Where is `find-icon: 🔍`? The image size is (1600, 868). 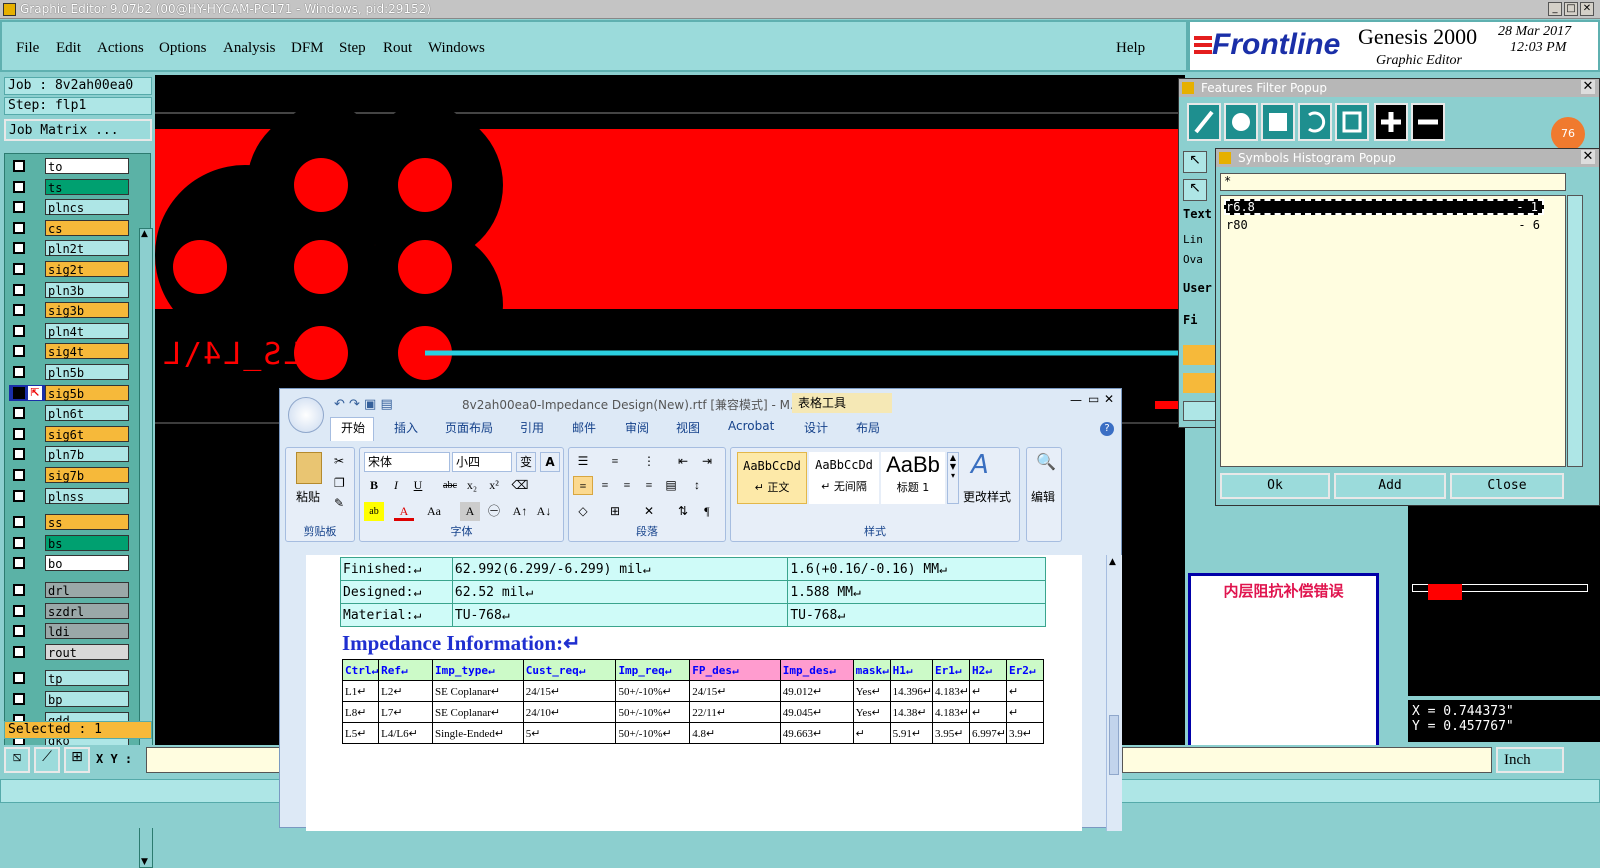 find-icon: 🔍 is located at coordinates (1046, 461).